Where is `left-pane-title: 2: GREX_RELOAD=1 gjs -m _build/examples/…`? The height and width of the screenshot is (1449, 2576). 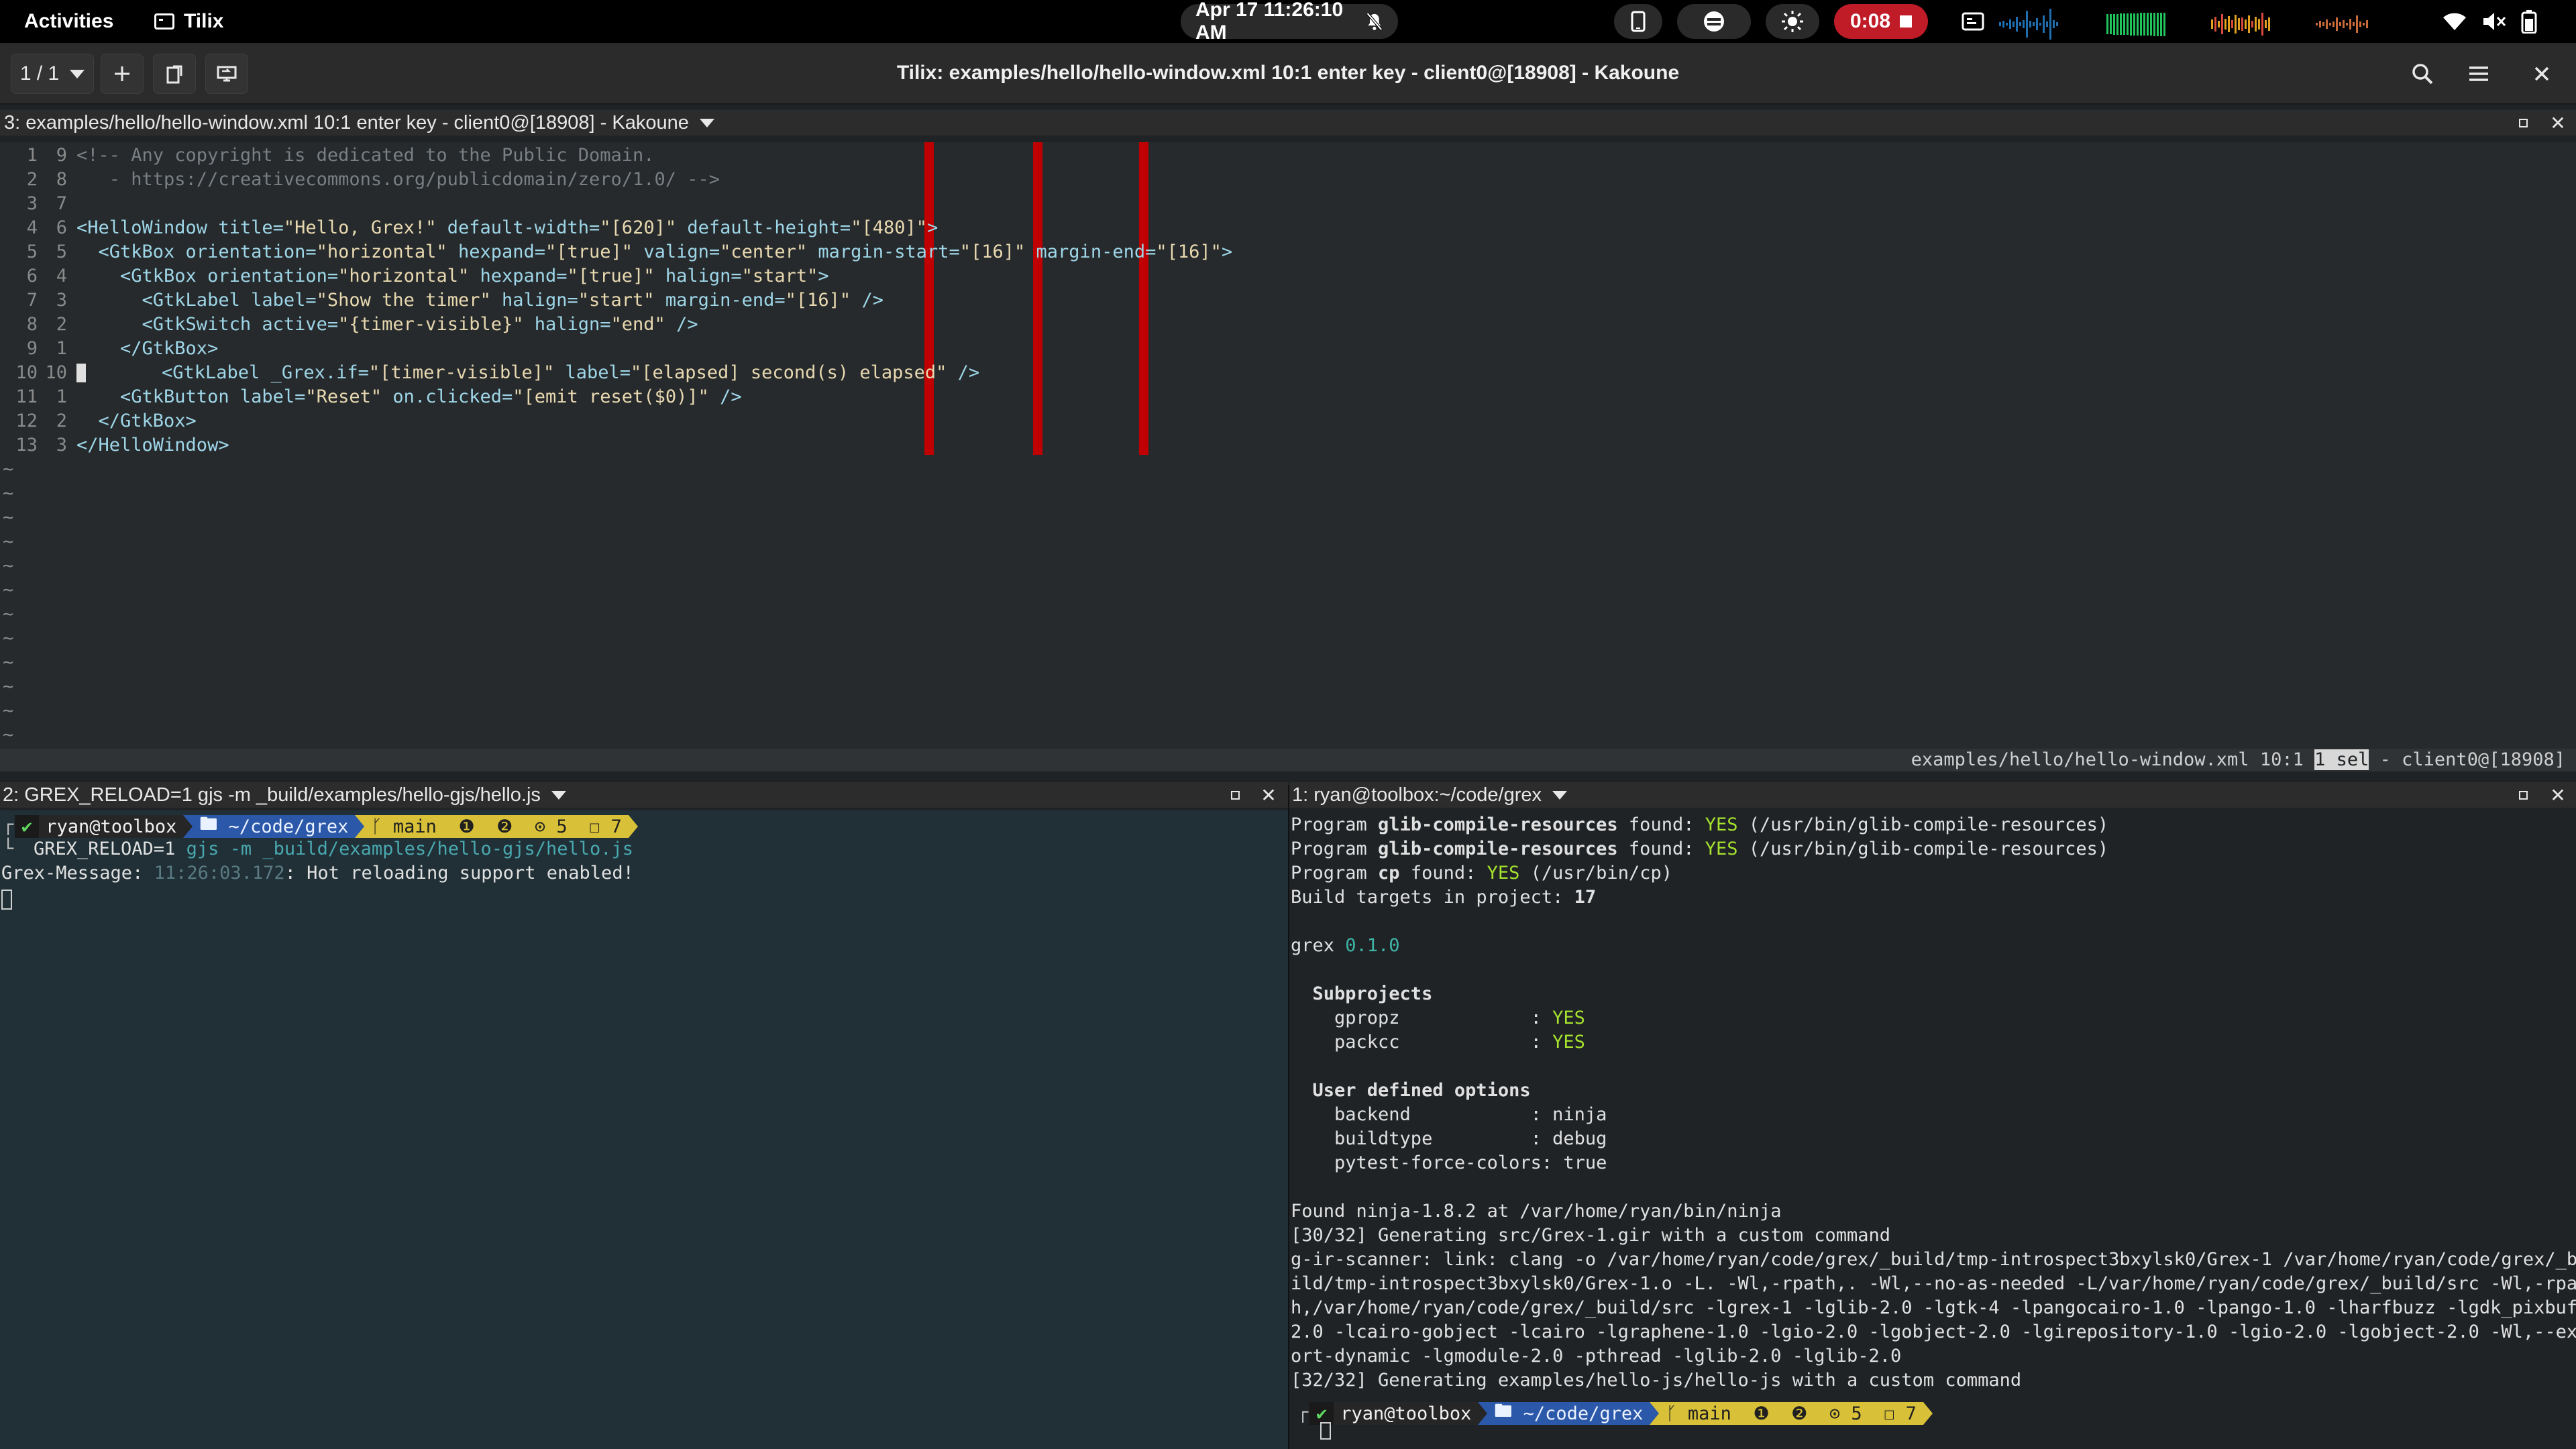 left-pane-title: 2: GREX_RELOAD=1 gjs -m _build/examples/… is located at coordinates (272, 795).